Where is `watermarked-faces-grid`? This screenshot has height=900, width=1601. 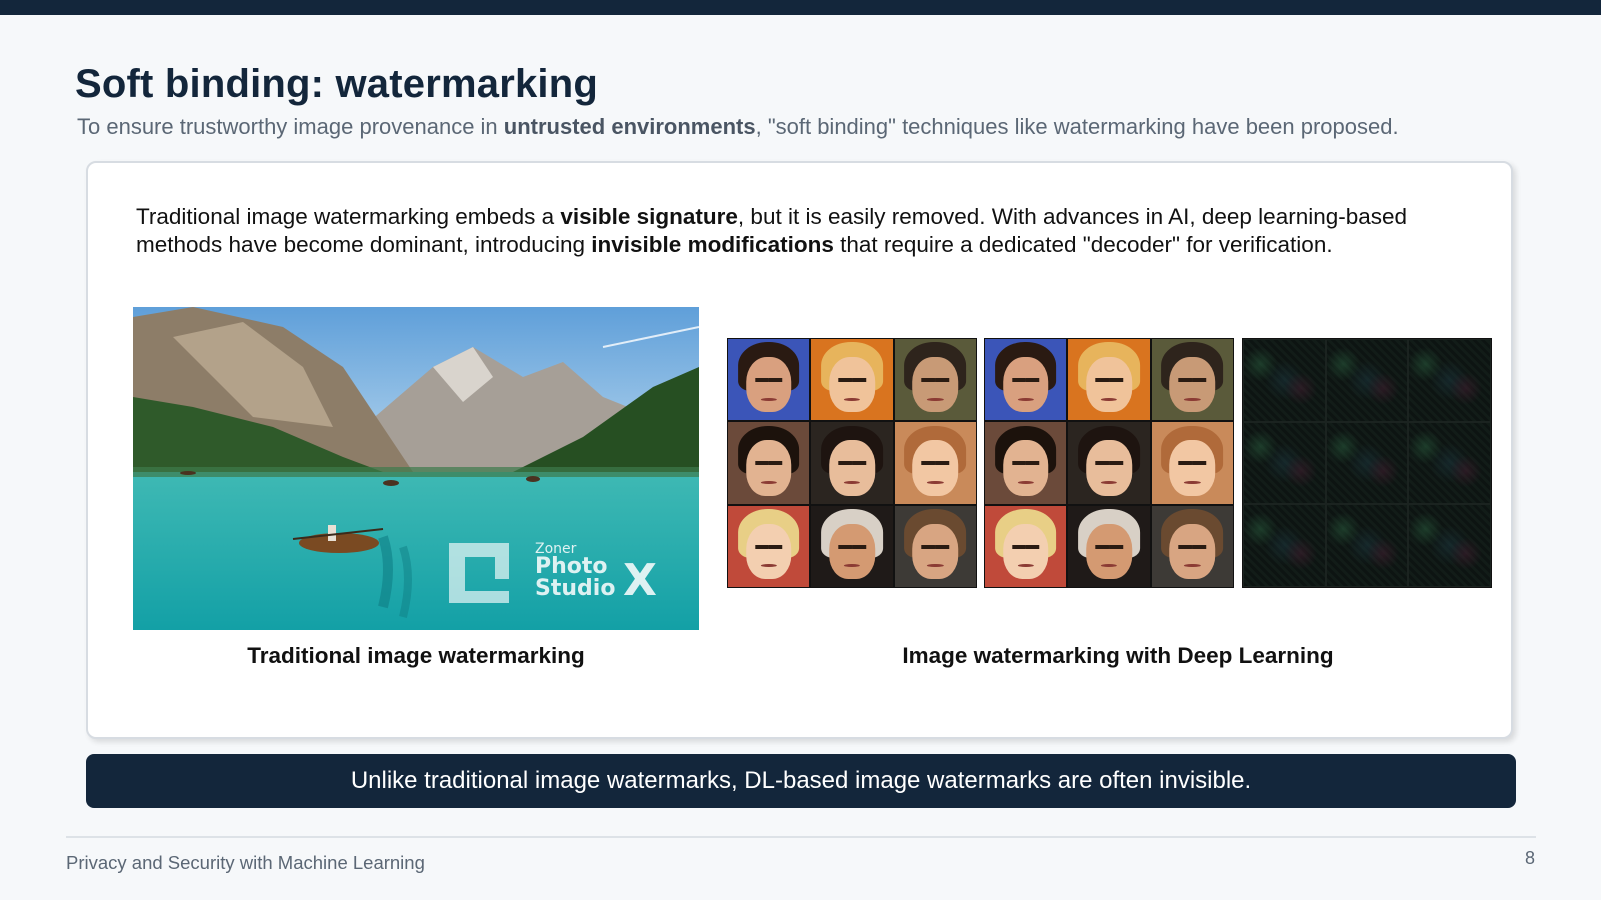 watermarked-faces-grid is located at coordinates (1109, 463).